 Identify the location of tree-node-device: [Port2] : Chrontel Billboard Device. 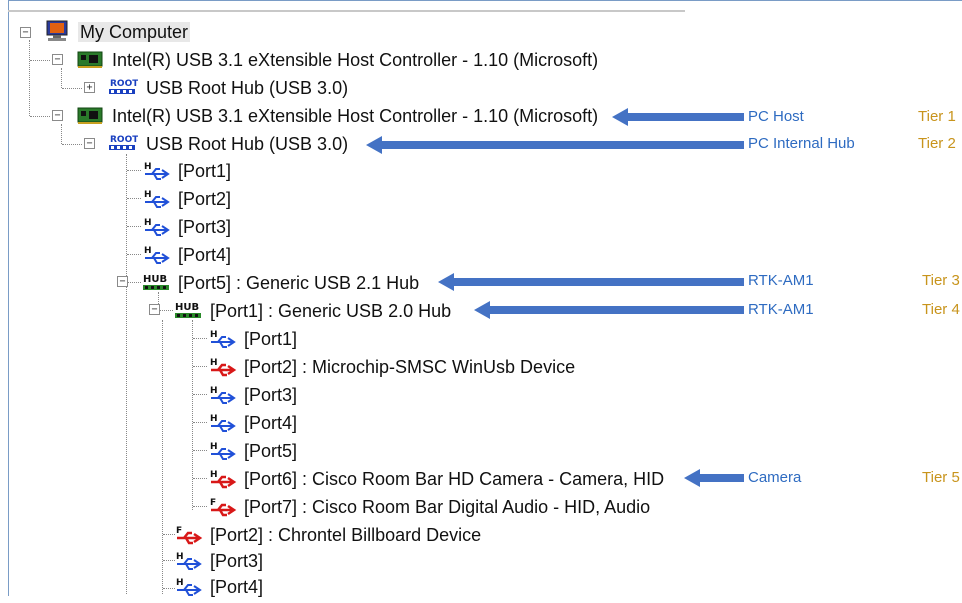
(345, 535).